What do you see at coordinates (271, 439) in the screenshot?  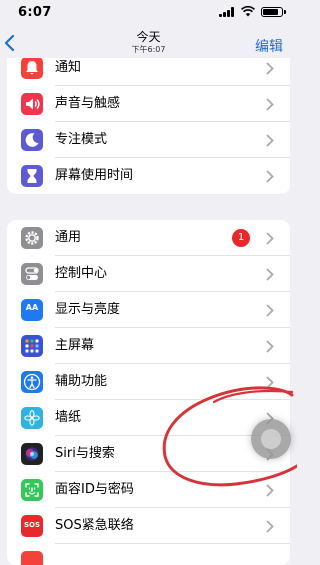 I see `assistive-touch-button` at bounding box center [271, 439].